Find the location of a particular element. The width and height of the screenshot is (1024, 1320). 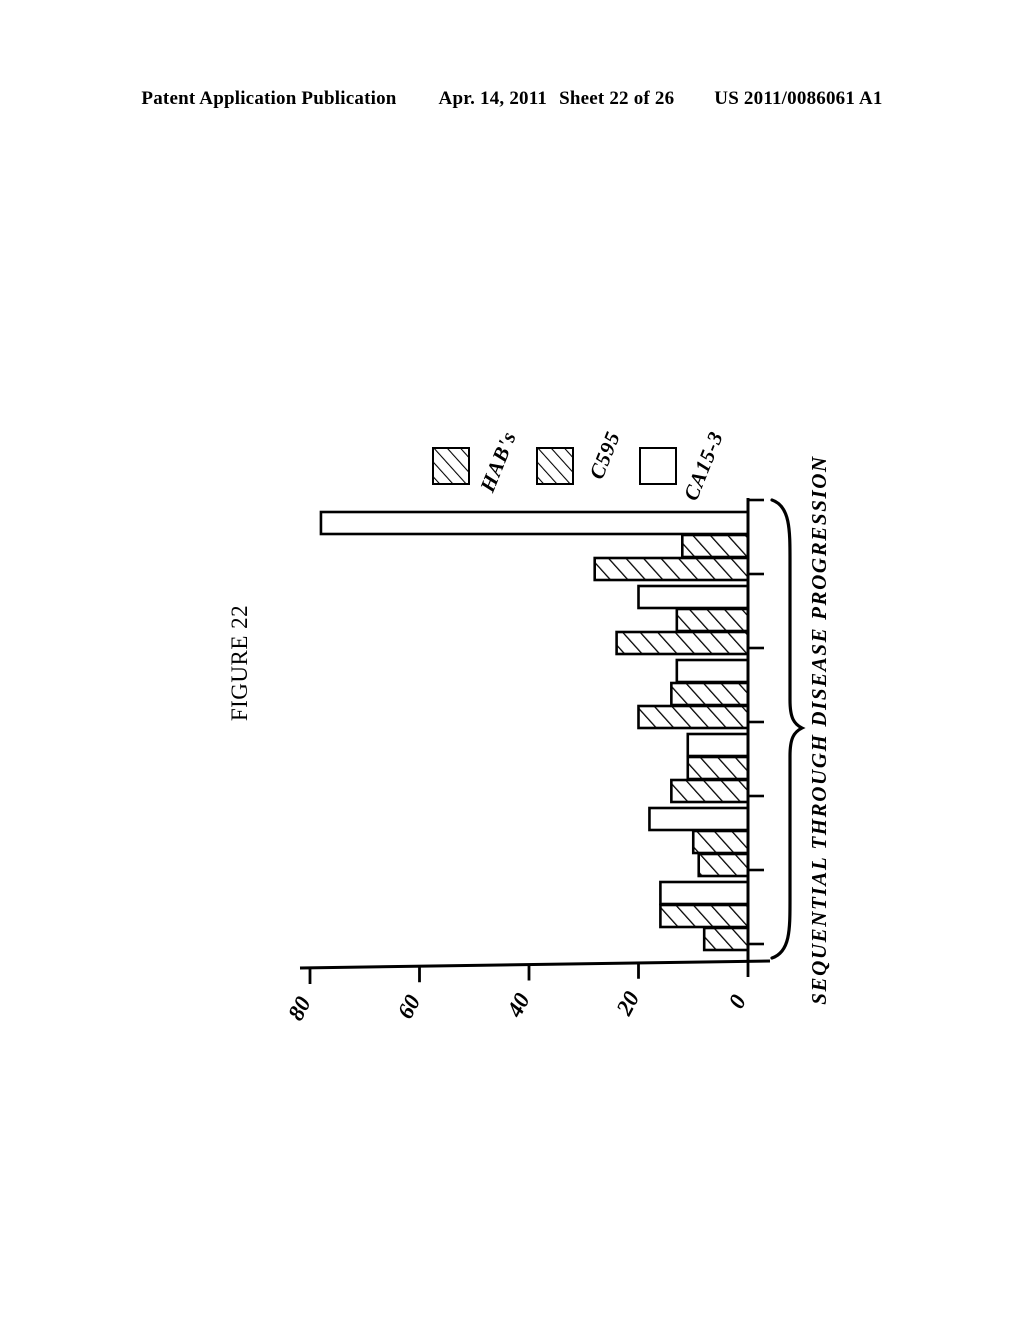

value-tick-label: 20 is located at coordinates (628, 1003).